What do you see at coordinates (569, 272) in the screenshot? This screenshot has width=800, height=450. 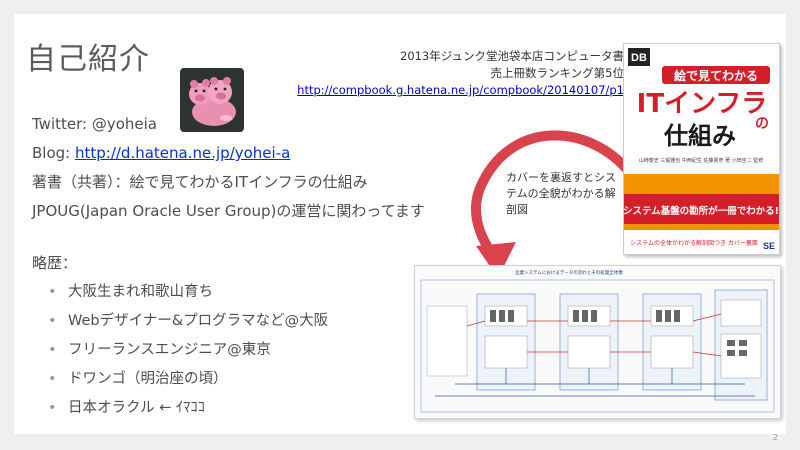 I see `diagram-title: 企業システムにおけるデータの流れとその処理全体像` at bounding box center [569, 272].